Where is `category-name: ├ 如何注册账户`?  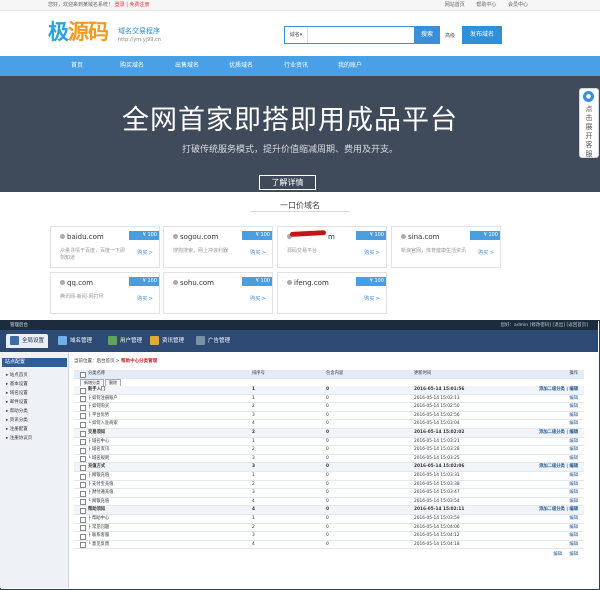 category-name: ├ 如何注册账户 is located at coordinates (103, 398).